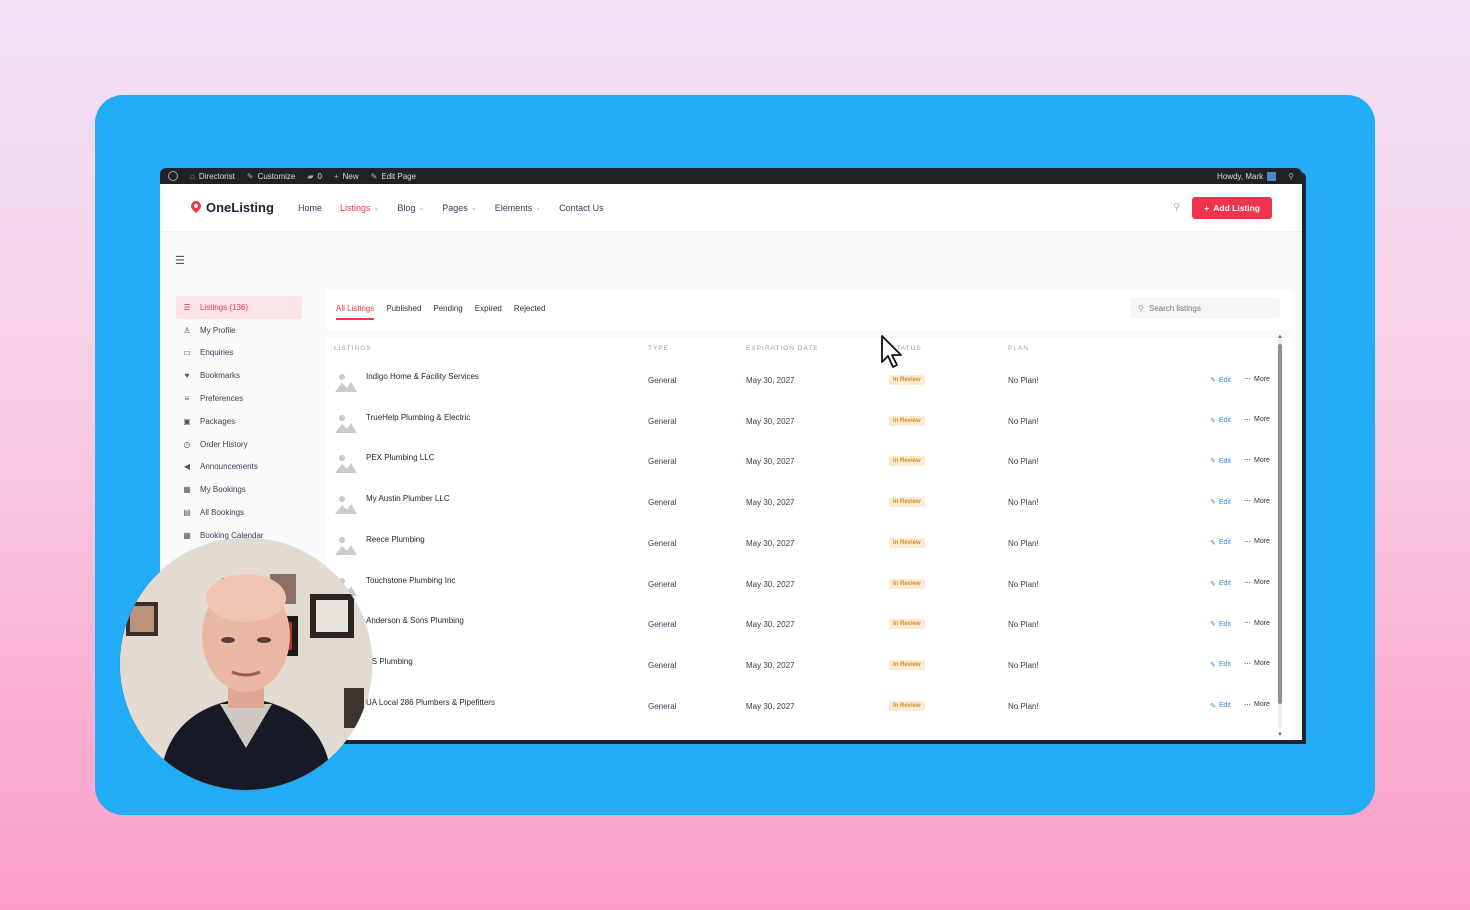 The image size is (1470, 910). Describe the element at coordinates (355, 312) in the screenshot. I see `tab-all-listings: All Listings` at that location.